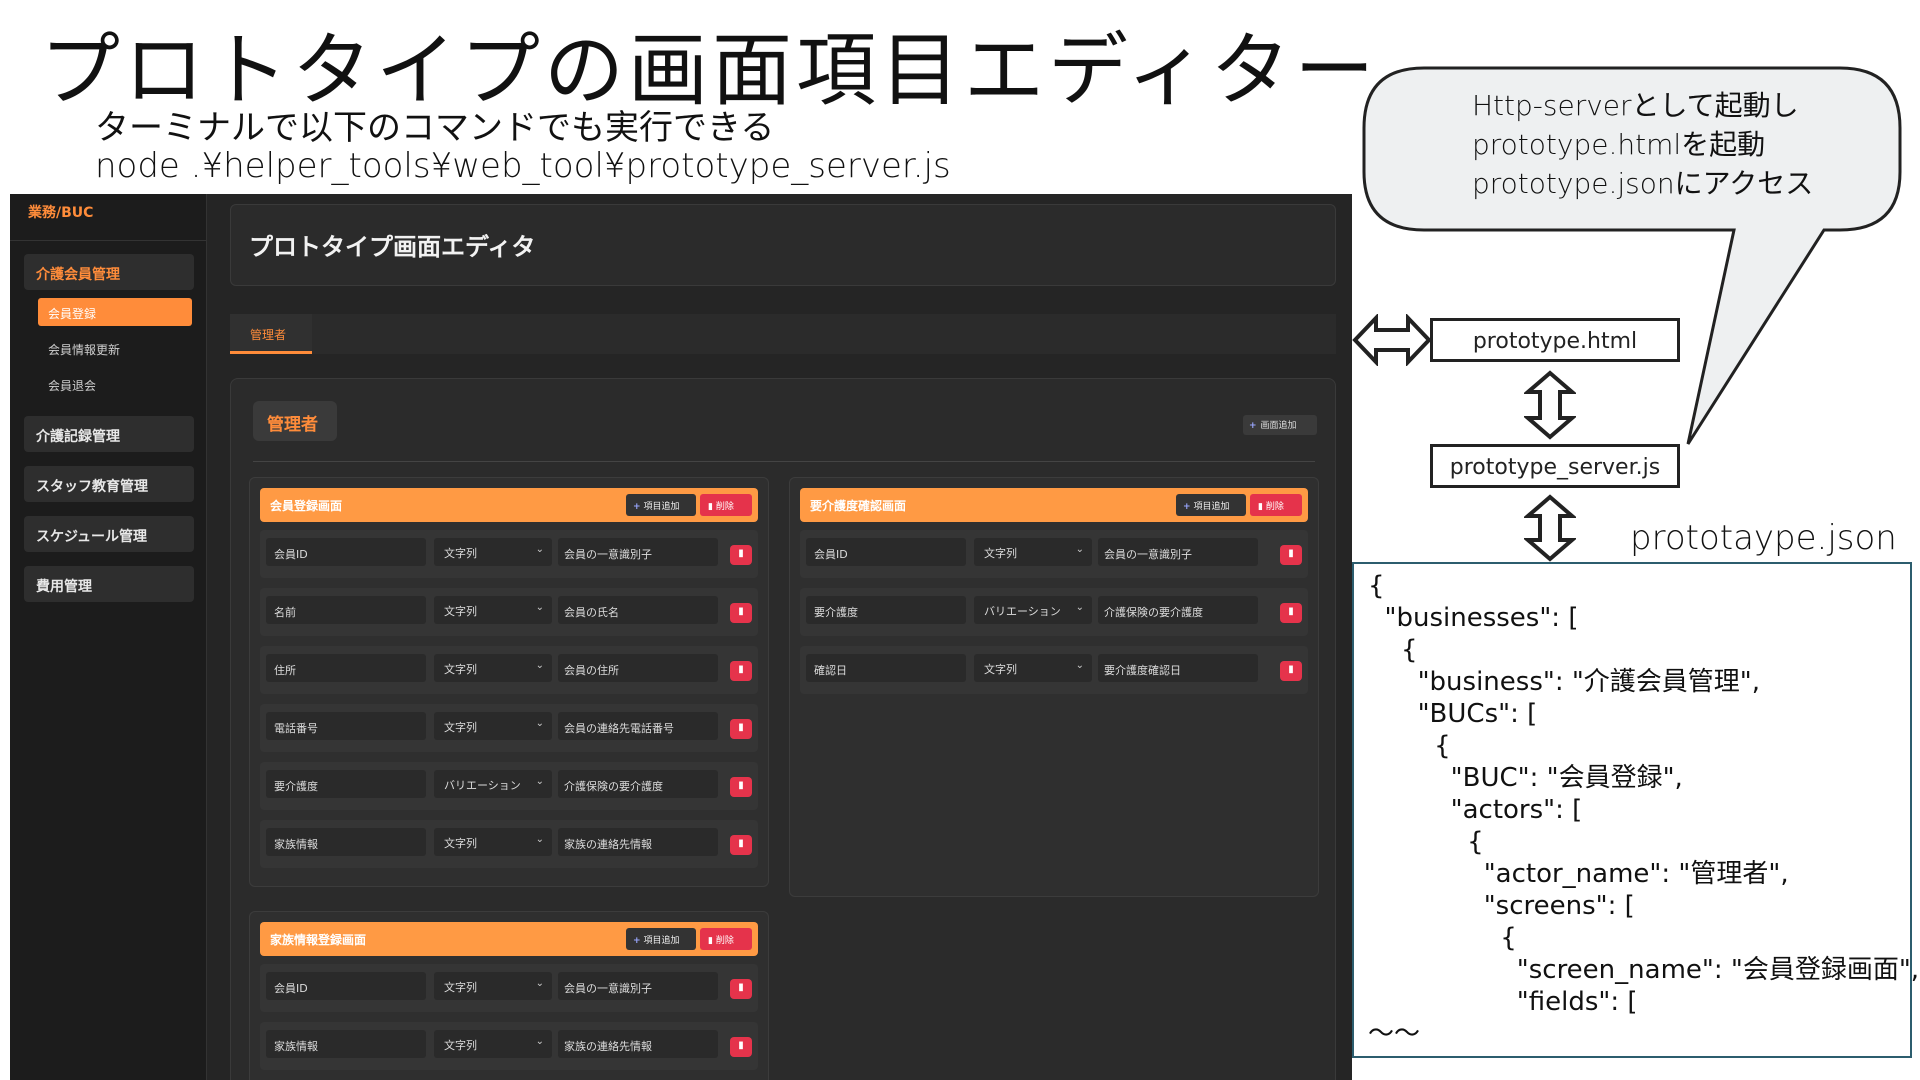 The image size is (1920, 1080). I want to click on field-desc-input: 会員の連絡先電話番号, so click(638, 726).